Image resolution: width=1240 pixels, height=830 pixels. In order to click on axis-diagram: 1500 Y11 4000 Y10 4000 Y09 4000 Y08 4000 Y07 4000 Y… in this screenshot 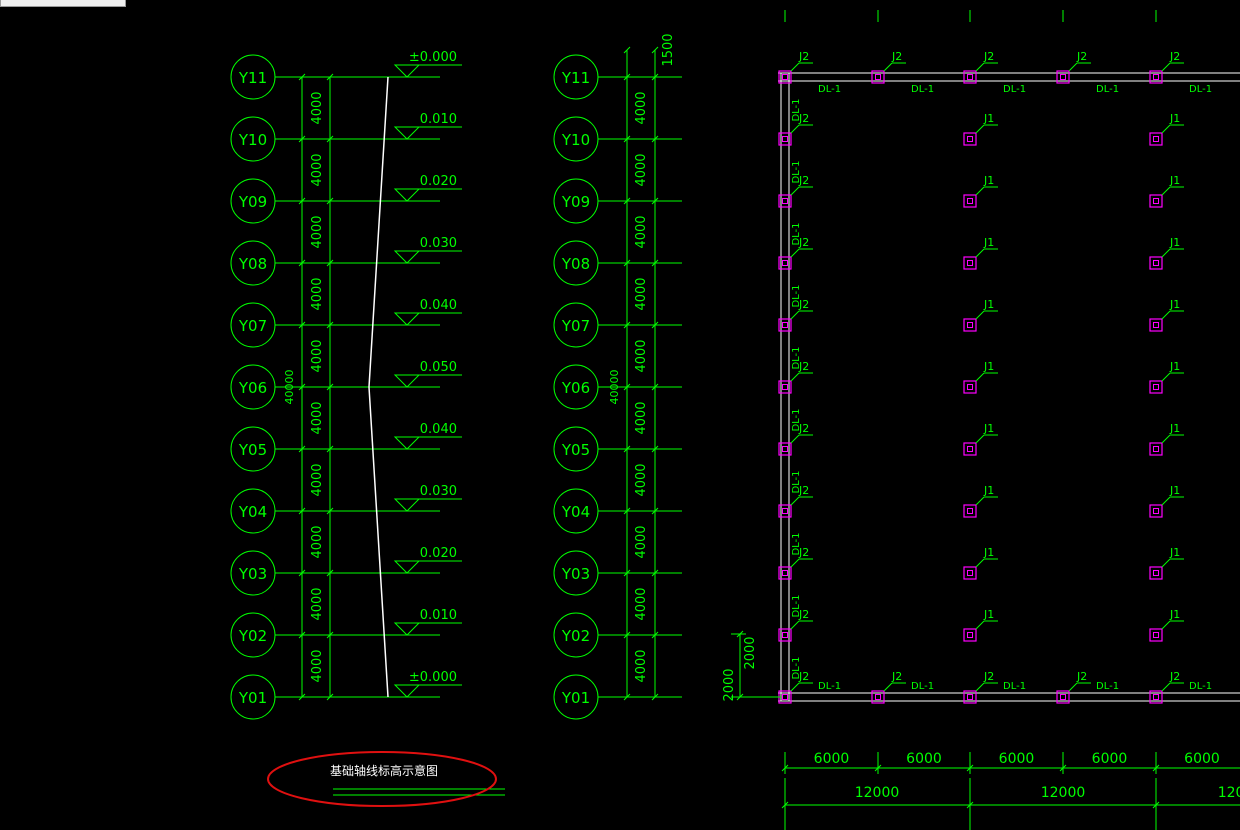, I will do `click(617, 376)`.